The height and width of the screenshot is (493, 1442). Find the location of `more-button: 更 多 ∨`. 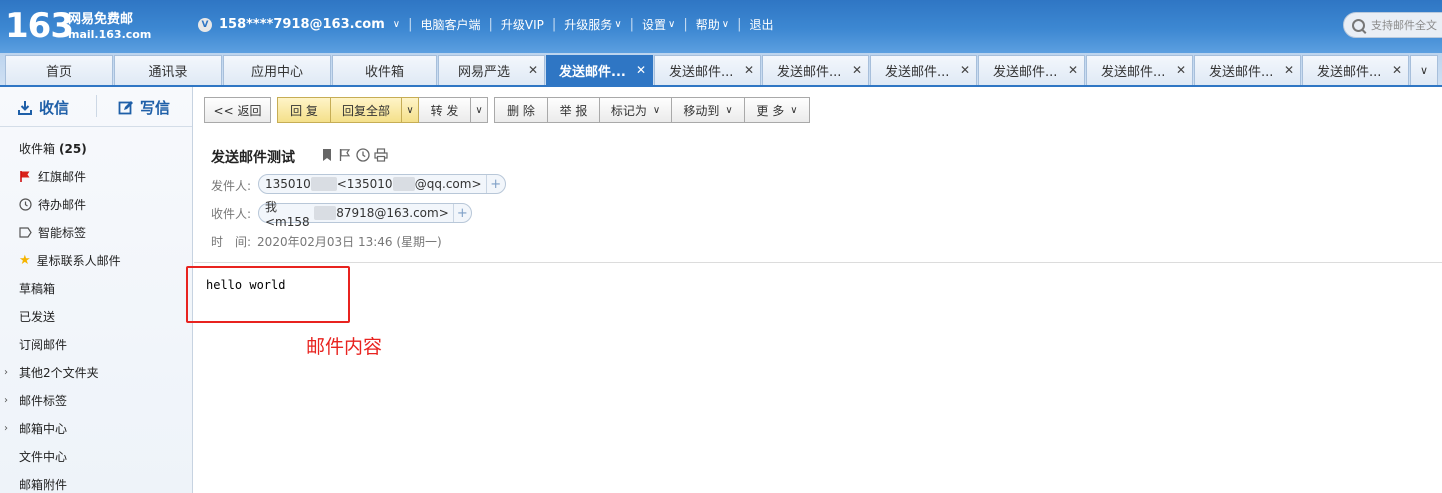

more-button: 更 多 ∨ is located at coordinates (777, 110).